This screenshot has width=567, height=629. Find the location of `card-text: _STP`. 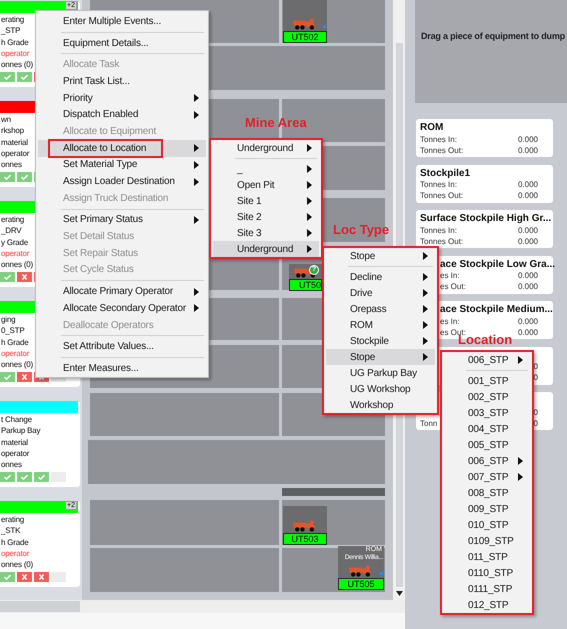

card-text: _STP is located at coordinates (10, 31).